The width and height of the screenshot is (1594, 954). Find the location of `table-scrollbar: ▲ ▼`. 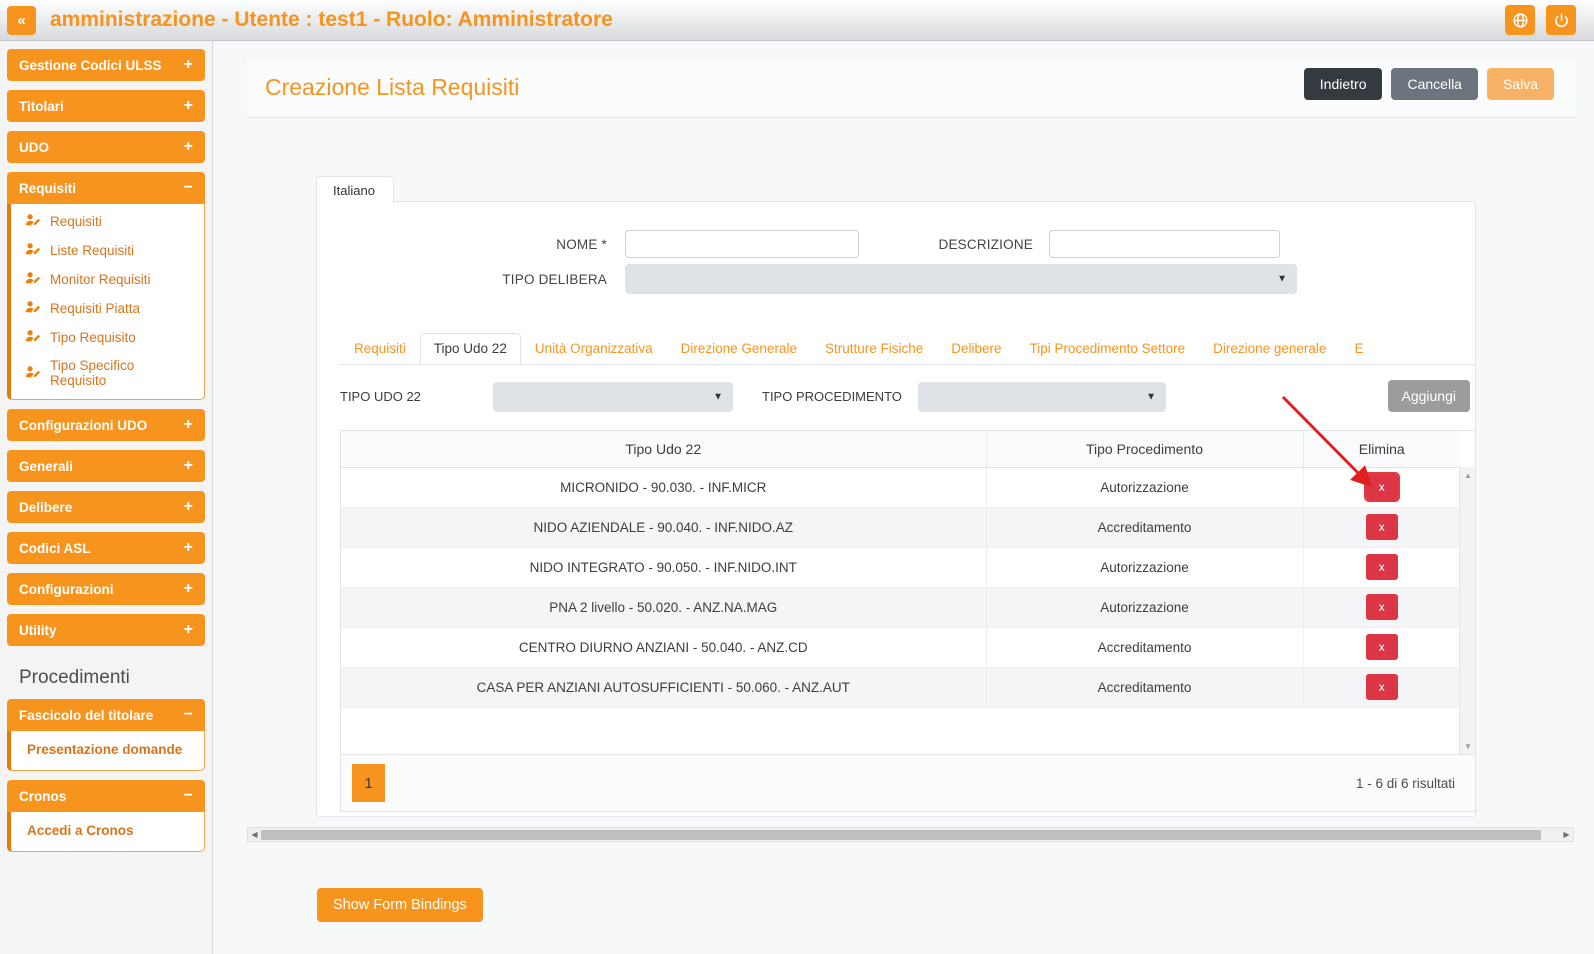

table-scrollbar: ▲ ▼ is located at coordinates (1467, 610).